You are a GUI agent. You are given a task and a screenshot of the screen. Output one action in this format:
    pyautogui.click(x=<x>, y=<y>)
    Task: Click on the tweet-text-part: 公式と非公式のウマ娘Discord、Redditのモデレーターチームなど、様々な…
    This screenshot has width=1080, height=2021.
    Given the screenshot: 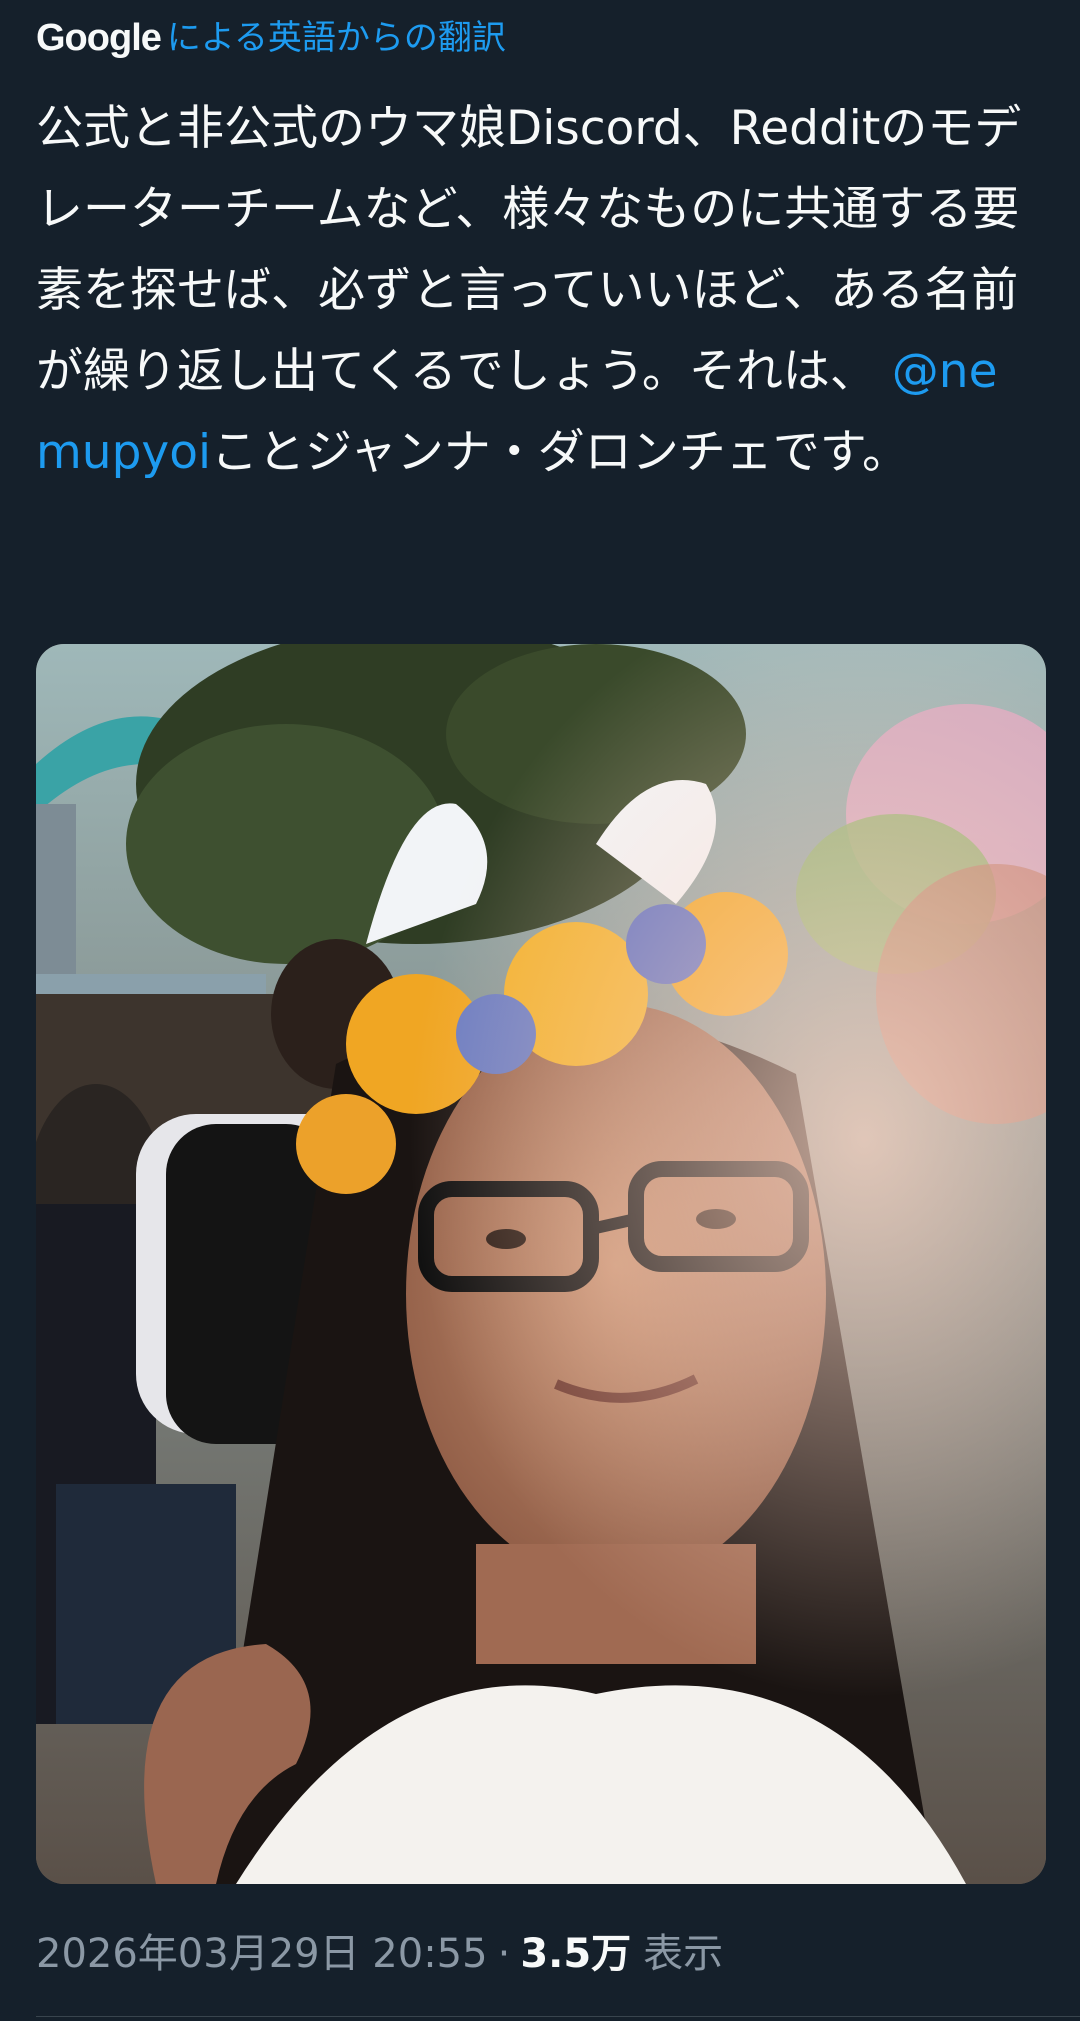 What is the action you would take?
    pyautogui.click(x=529, y=250)
    